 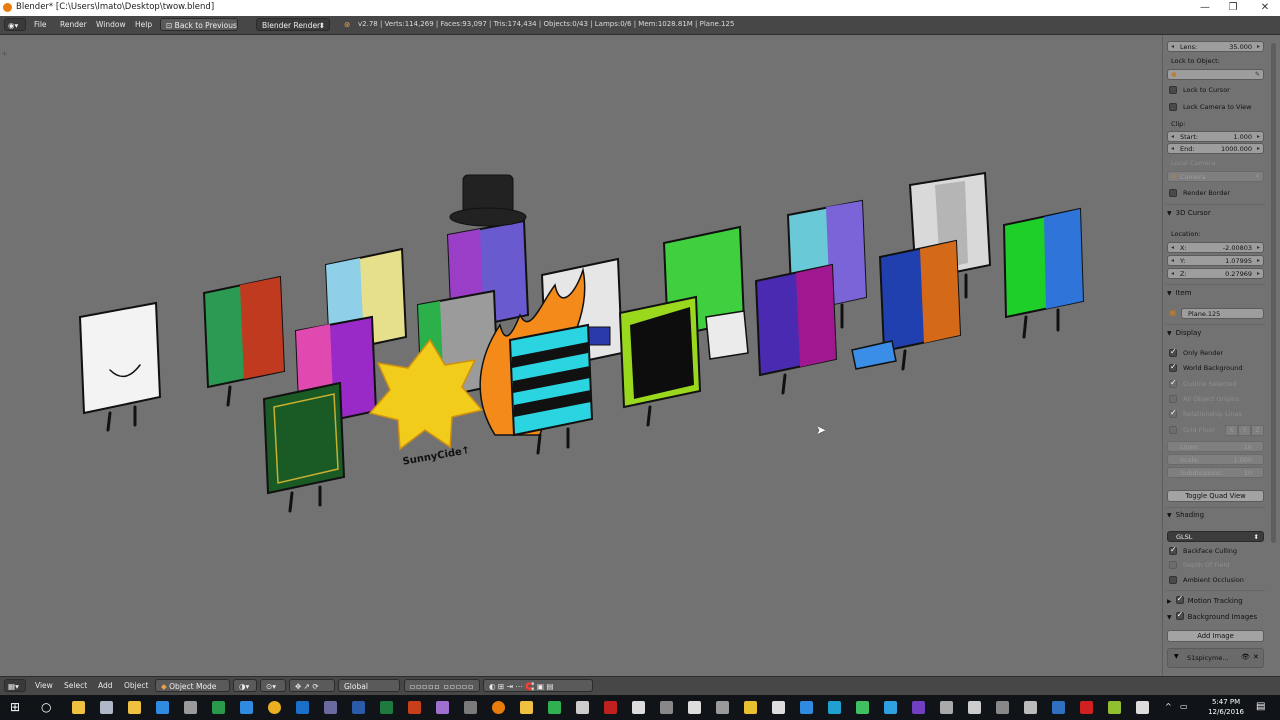 What do you see at coordinates (246, 707) in the screenshot?
I see `edge-icon` at bounding box center [246, 707].